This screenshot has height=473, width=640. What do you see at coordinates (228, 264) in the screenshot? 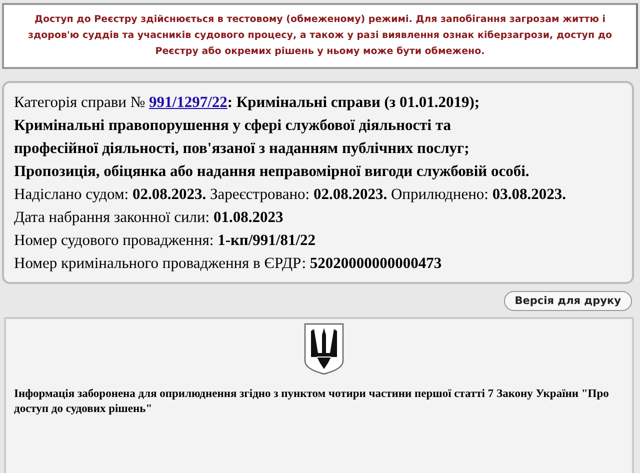
I see `case-detail: Номер кримінального провадження в ЄРДР: 52020000000000473` at bounding box center [228, 264].